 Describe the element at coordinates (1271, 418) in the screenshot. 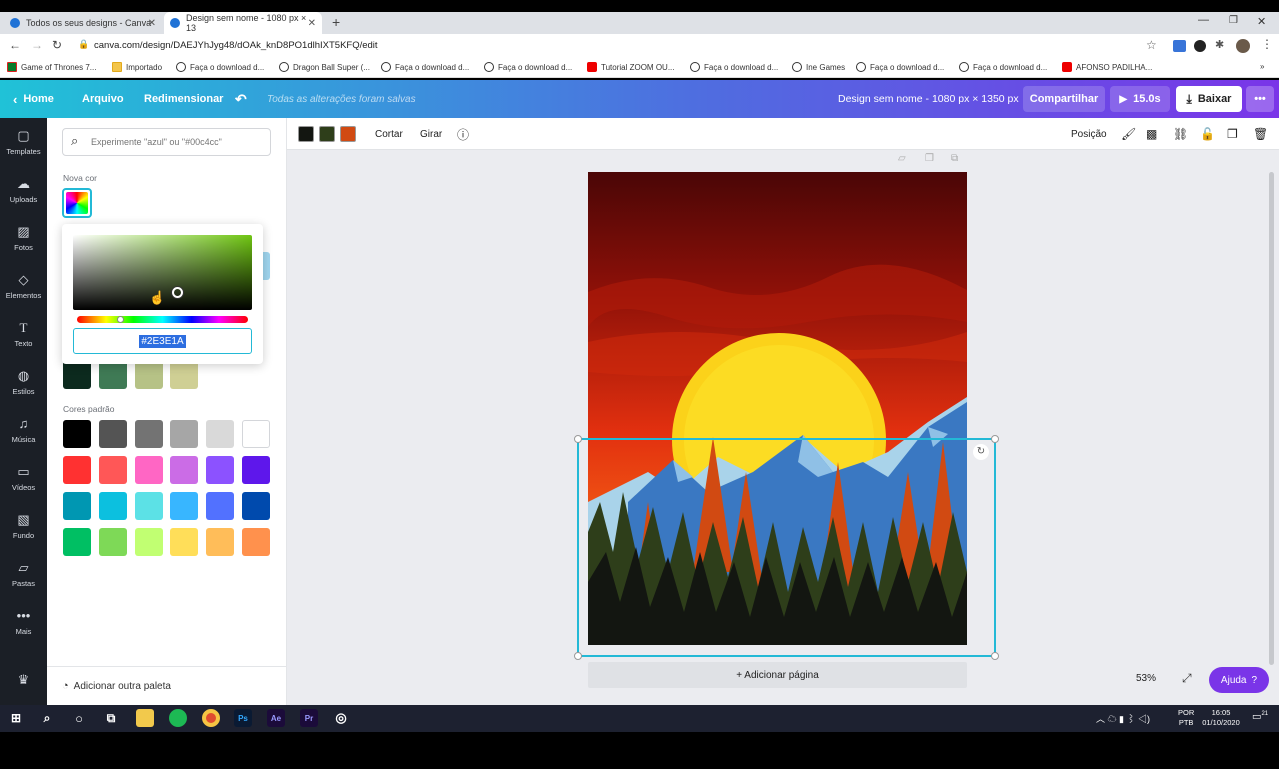

I see `vertical-scrollbar` at that location.